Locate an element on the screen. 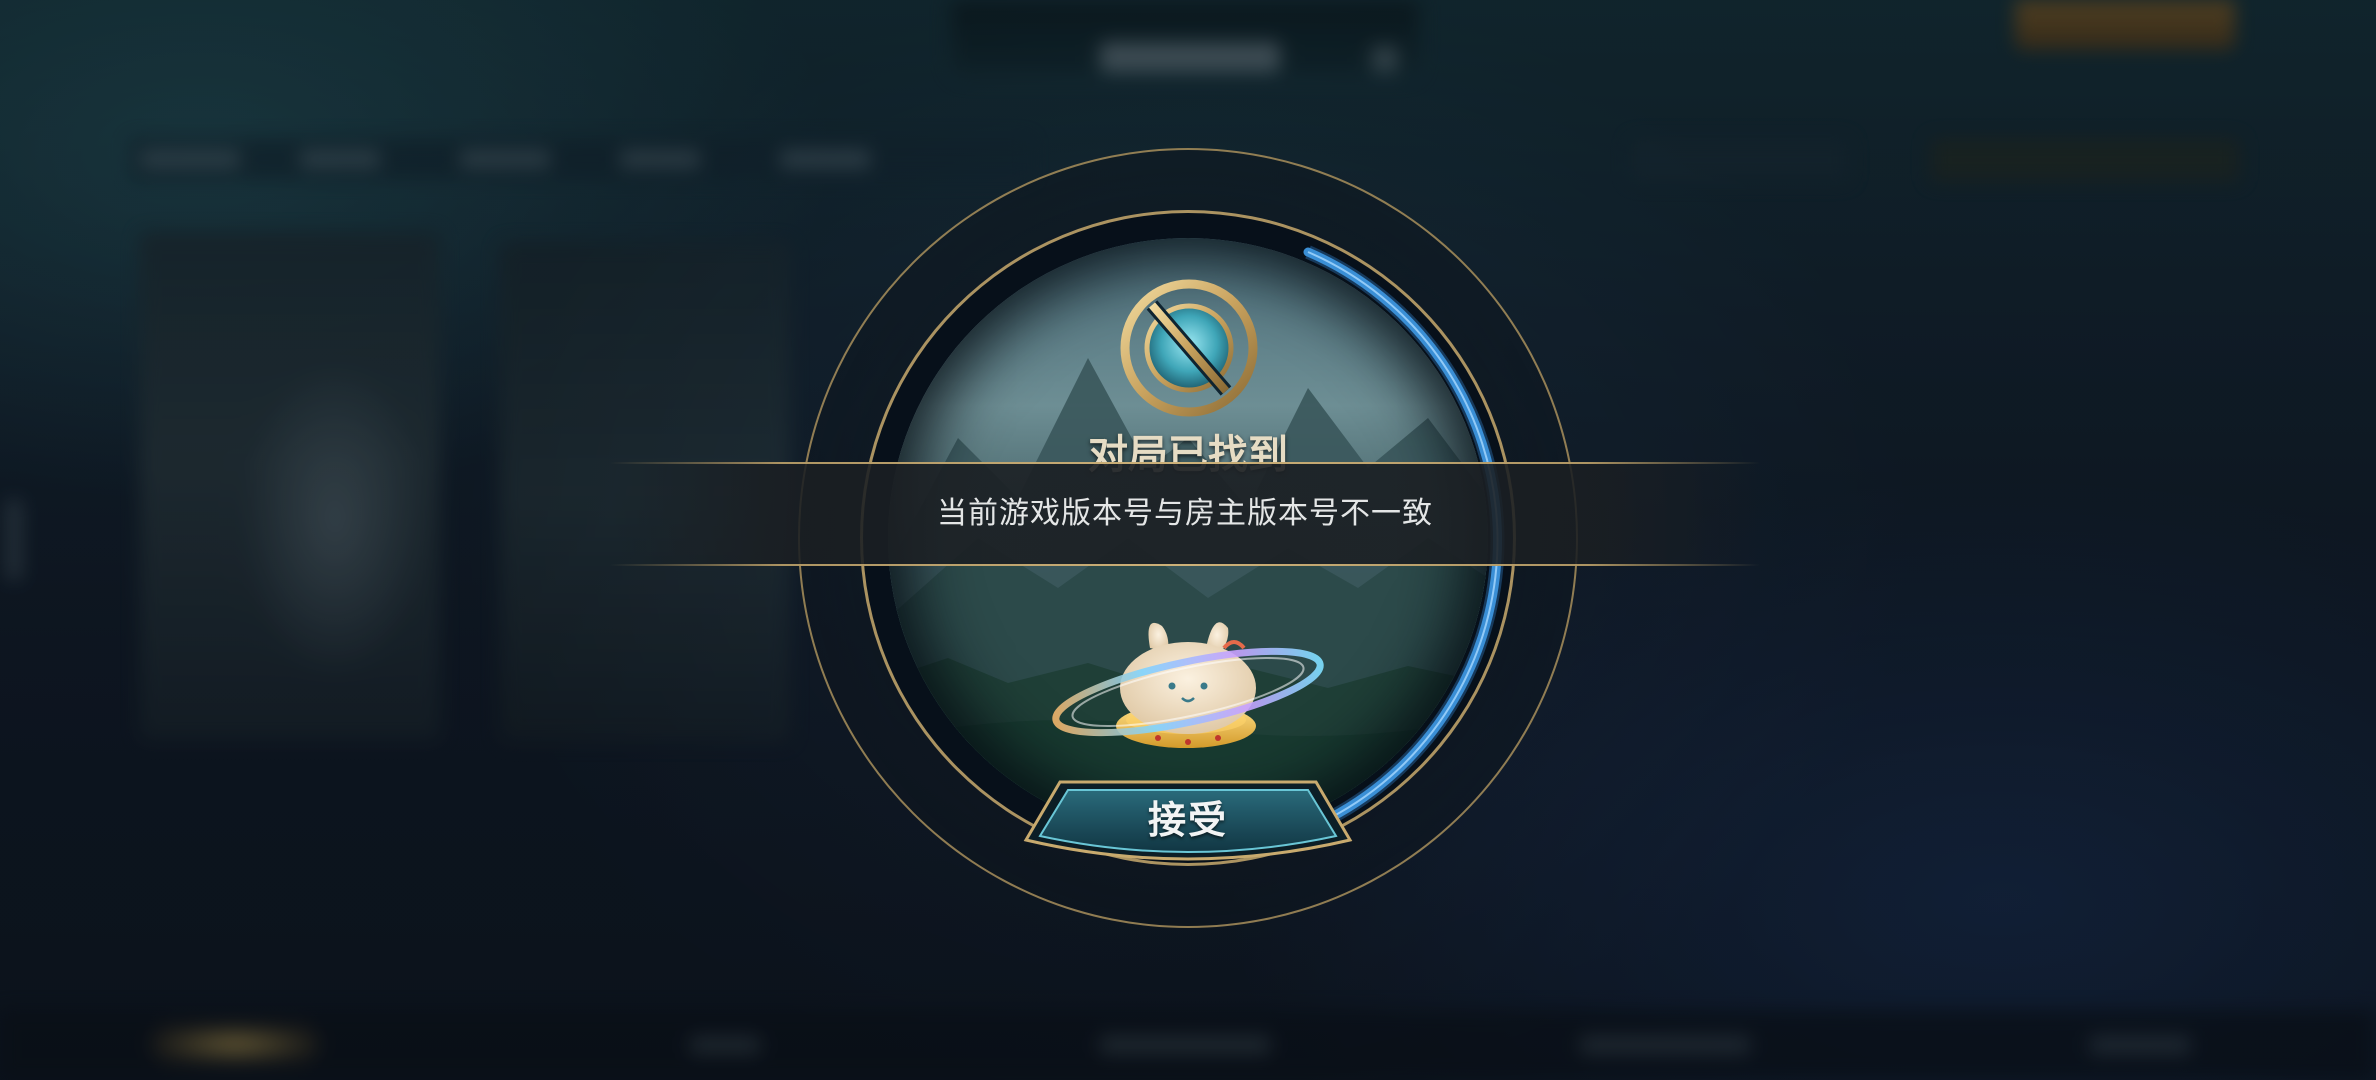 The width and height of the screenshot is (2376, 1080). mascot-rabbit-ring-icon is located at coordinates (1188, 685).